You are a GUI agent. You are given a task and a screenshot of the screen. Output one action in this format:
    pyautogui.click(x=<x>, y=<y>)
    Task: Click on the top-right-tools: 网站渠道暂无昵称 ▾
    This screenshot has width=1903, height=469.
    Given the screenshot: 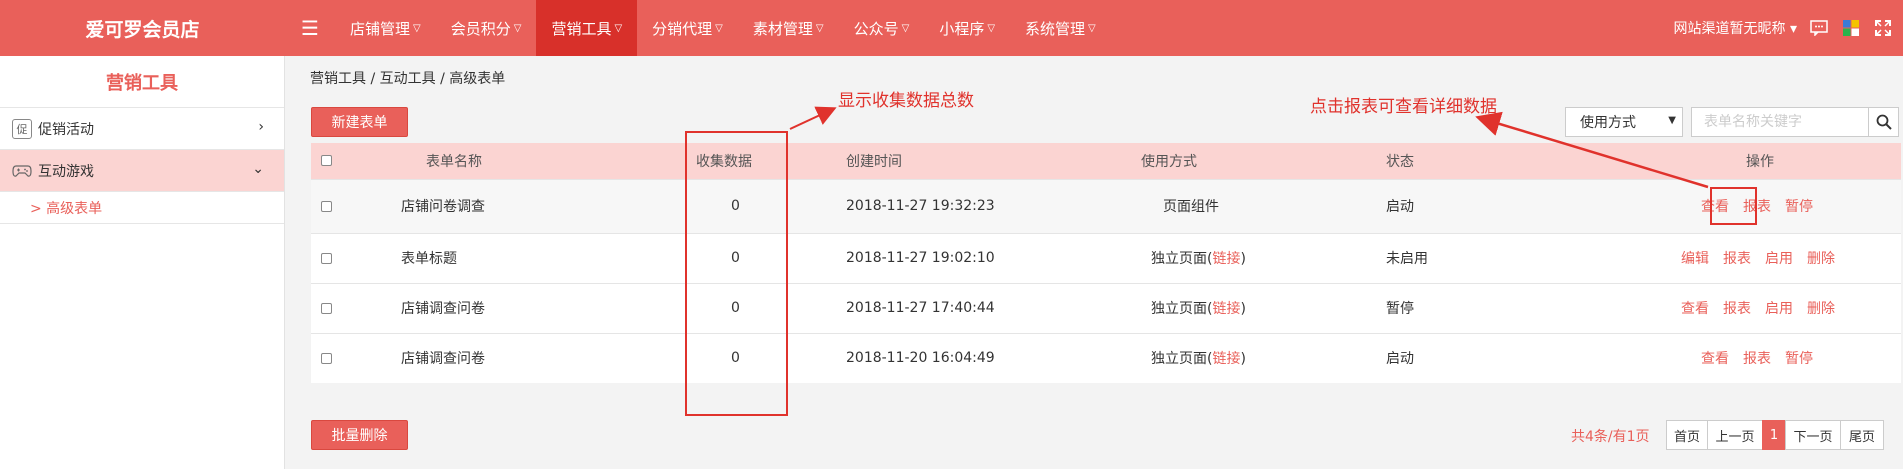 What is the action you would take?
    pyautogui.click(x=1783, y=28)
    